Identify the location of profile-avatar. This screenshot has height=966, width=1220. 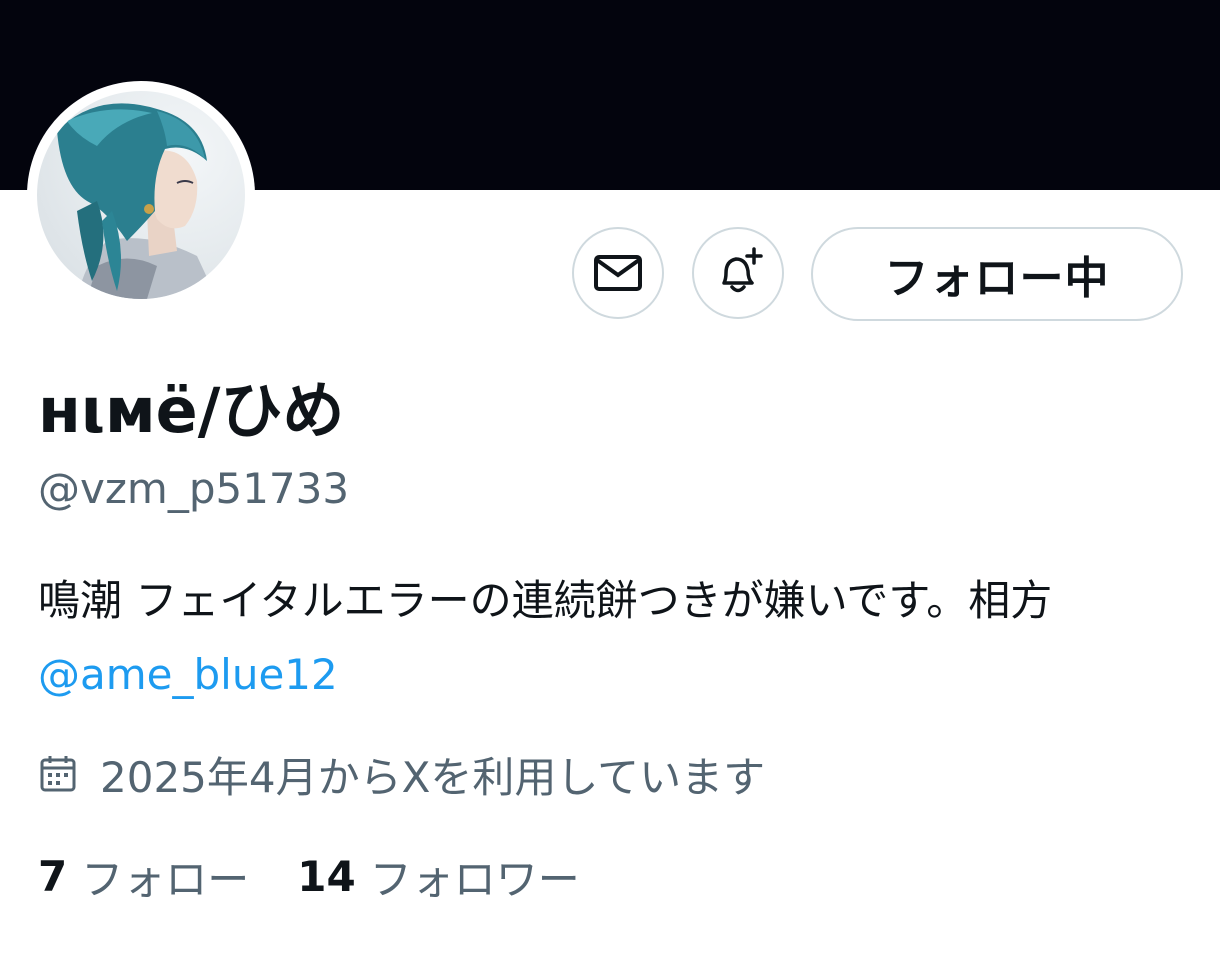
(141, 195).